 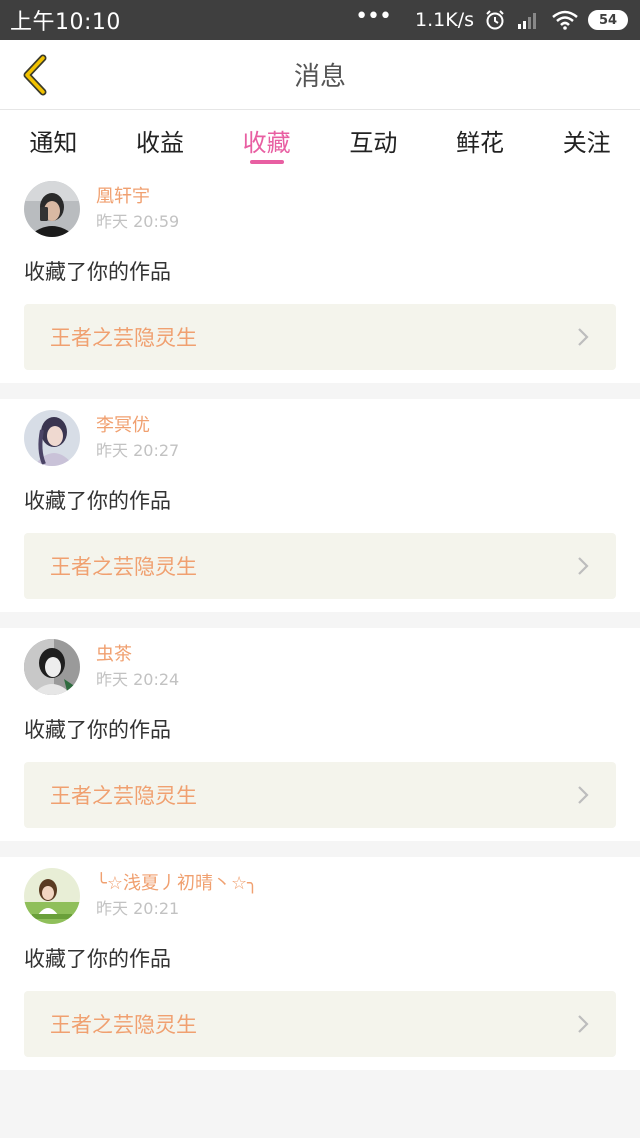 I want to click on timestamp: 昨天 20:21, so click(x=138, y=908).